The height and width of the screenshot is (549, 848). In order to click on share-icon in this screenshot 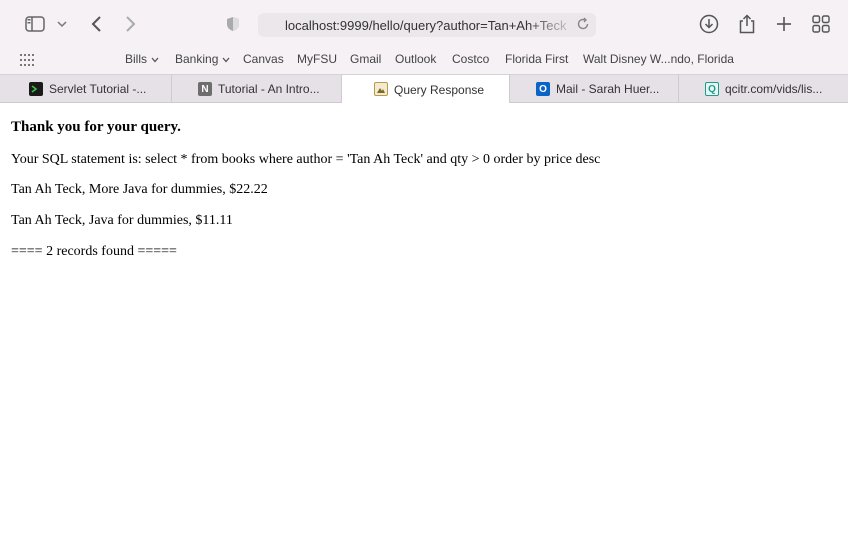, I will do `click(747, 24)`.